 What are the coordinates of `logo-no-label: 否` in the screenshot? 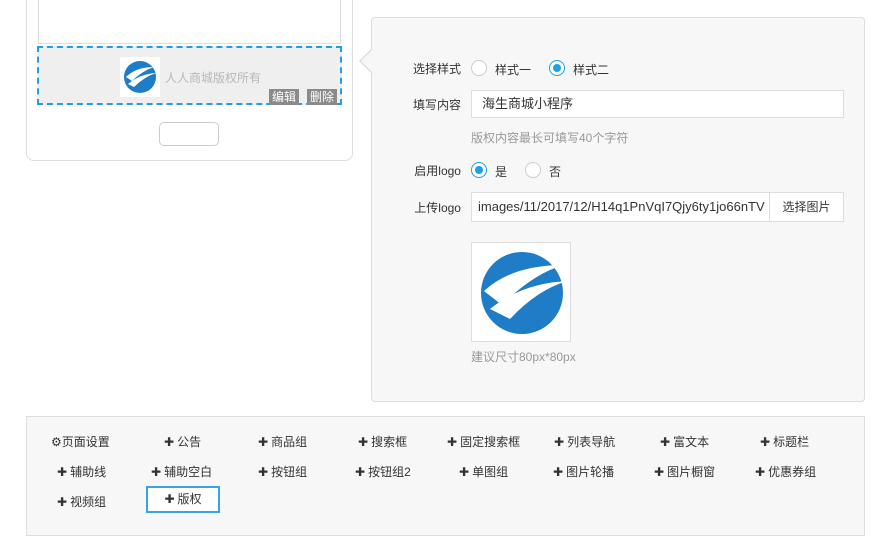 It's located at (555, 172).